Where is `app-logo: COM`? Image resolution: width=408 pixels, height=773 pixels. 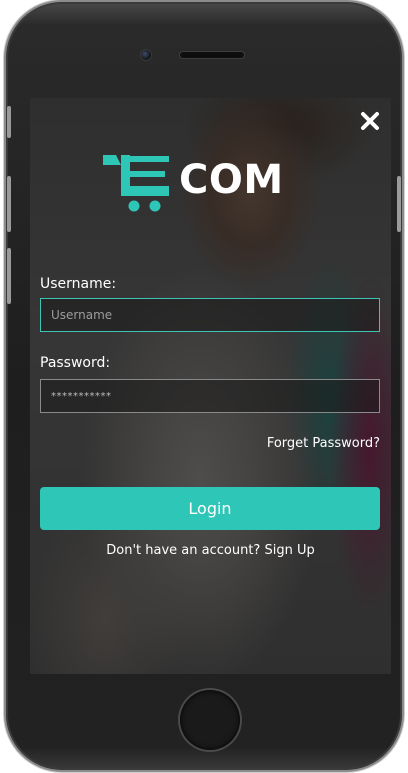 app-logo: COM is located at coordinates (203, 184).